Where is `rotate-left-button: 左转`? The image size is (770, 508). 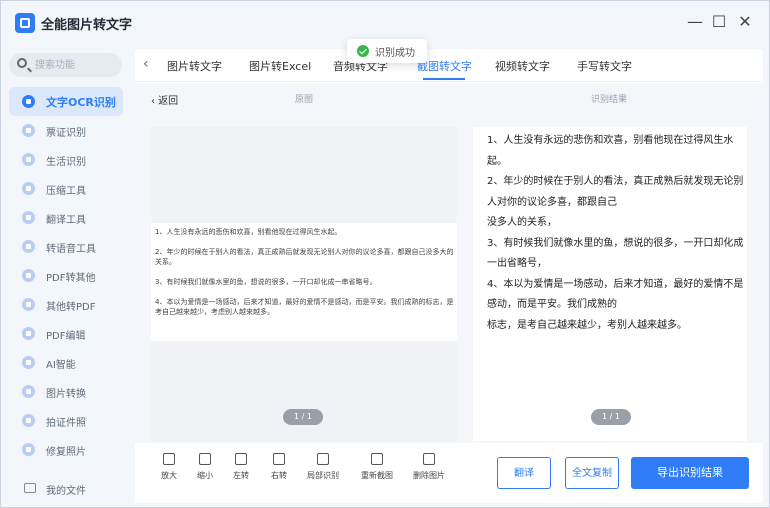 rotate-left-button: 左转 is located at coordinates (241, 473).